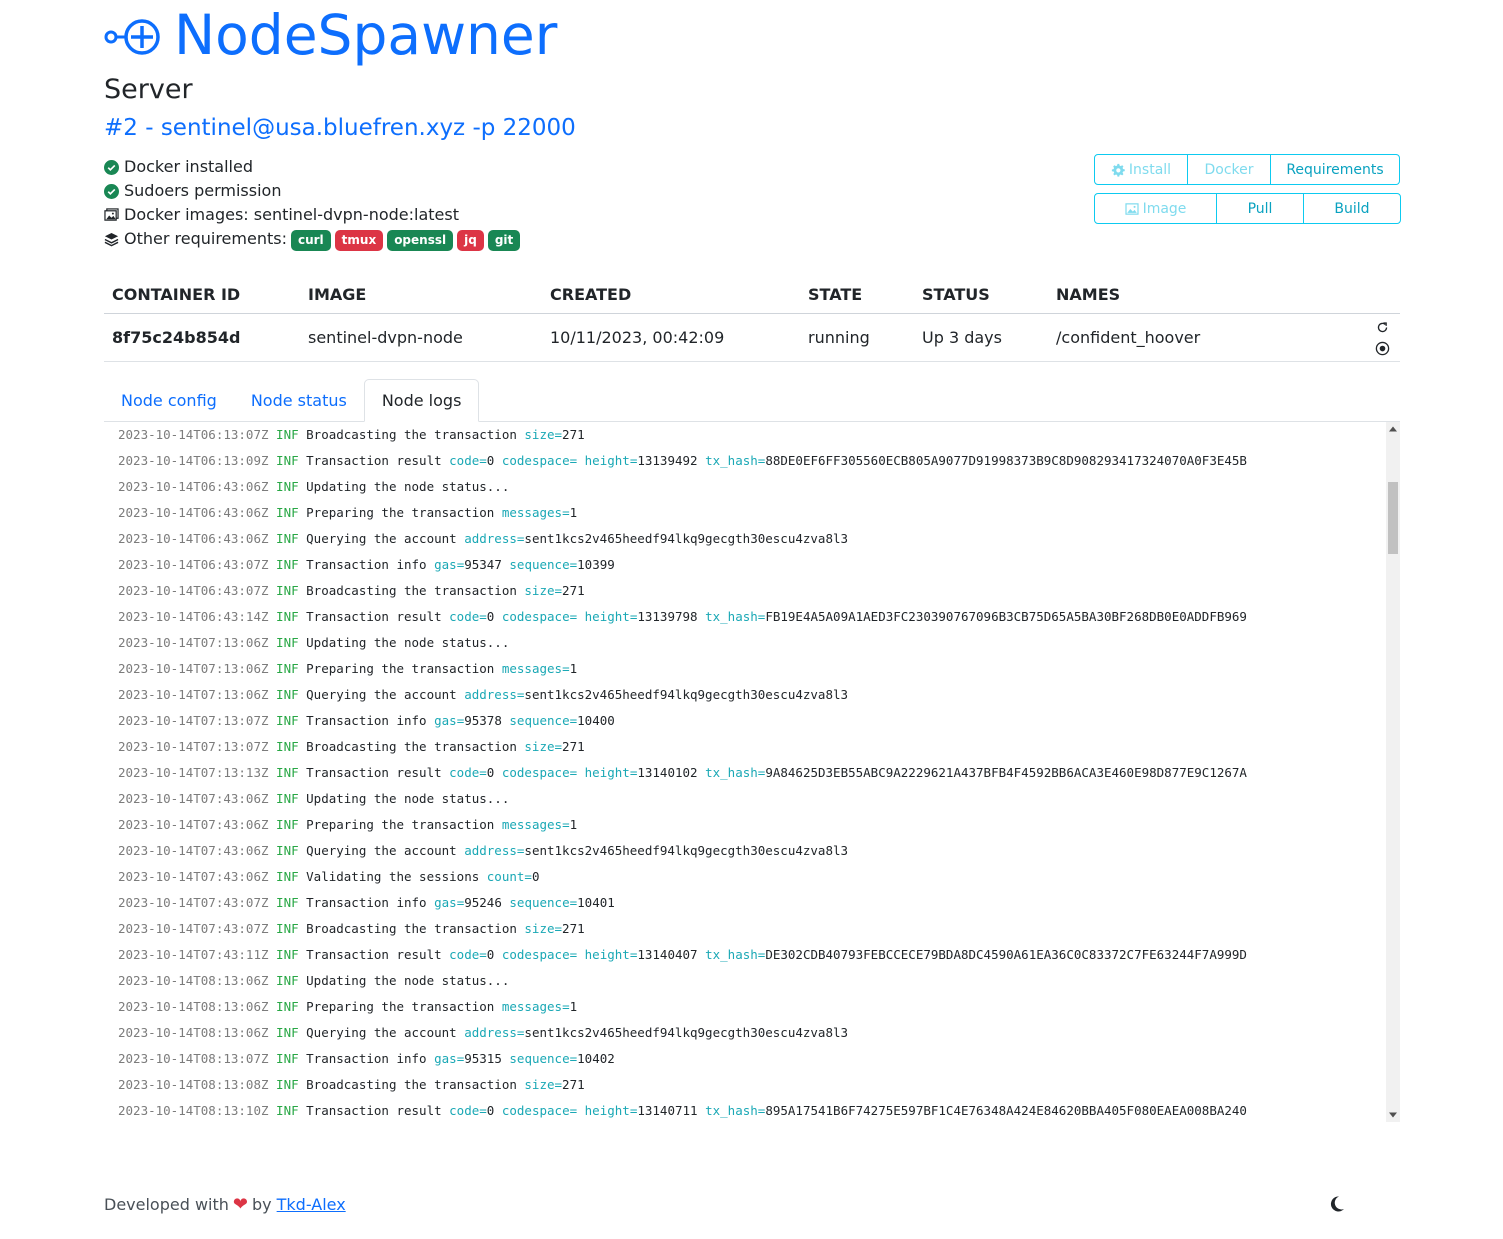 This screenshot has height=1239, width=1503. What do you see at coordinates (193, 798) in the screenshot?
I see `log-timestamp: 2023-10-14T07:43:06Z` at bounding box center [193, 798].